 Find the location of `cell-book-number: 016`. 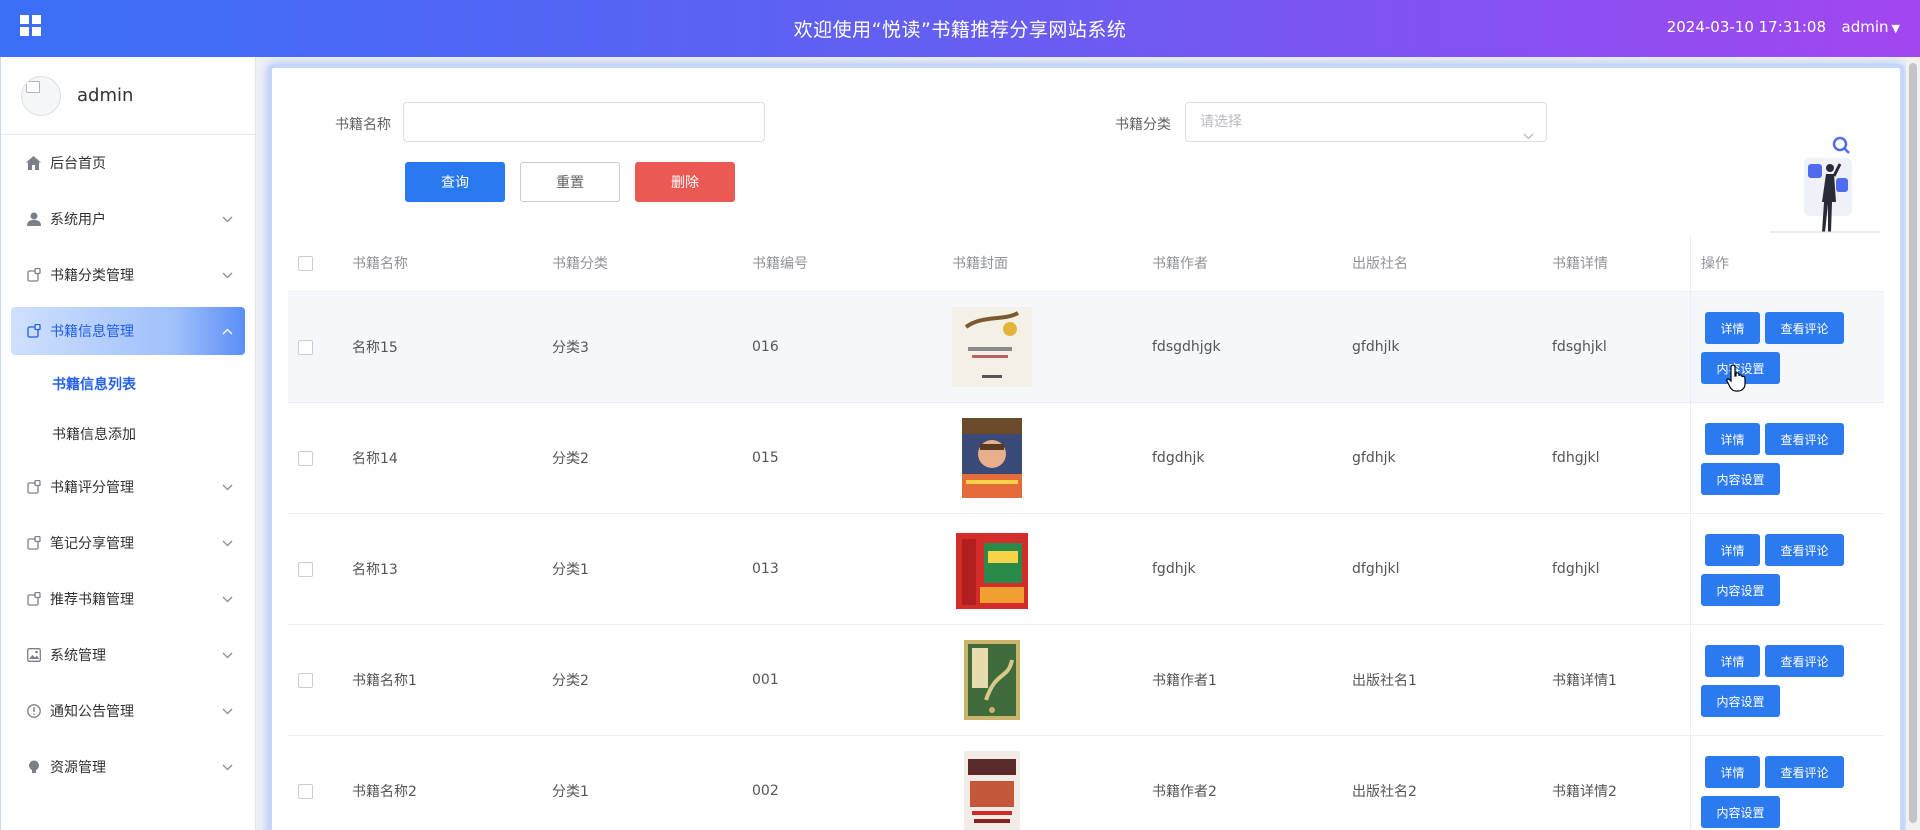

cell-book-number: 016 is located at coordinates (765, 347).